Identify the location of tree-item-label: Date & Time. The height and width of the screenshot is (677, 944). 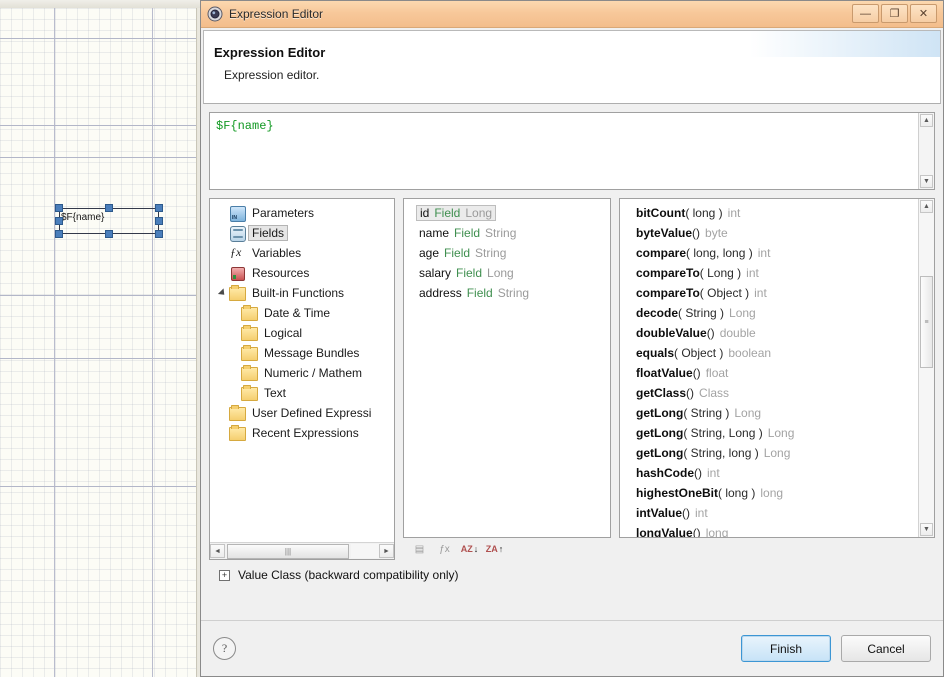
(297, 313).